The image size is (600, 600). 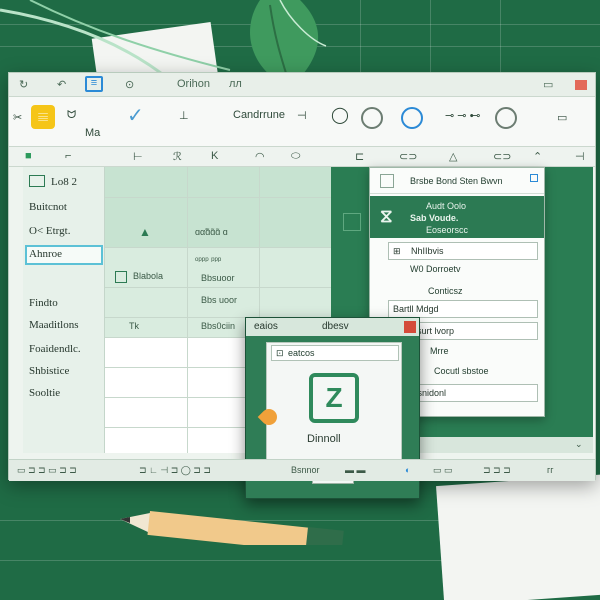 I want to click on chart-icon: ✓, so click(x=135, y=115).